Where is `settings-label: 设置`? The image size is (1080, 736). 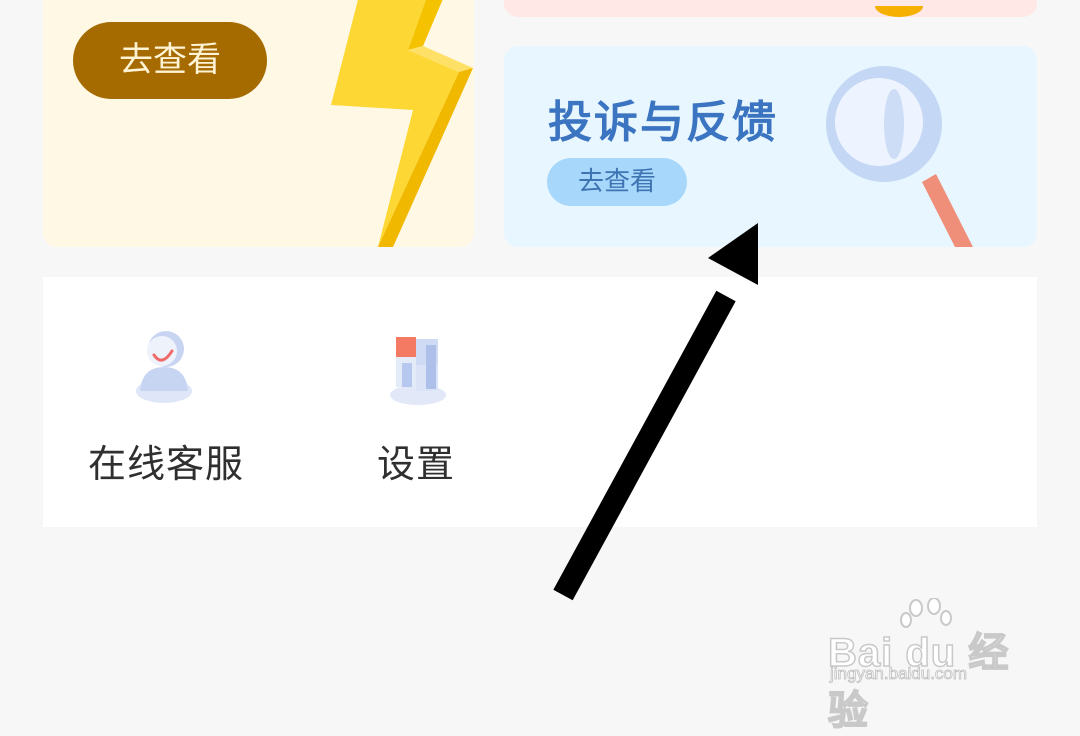
settings-label: 设置 is located at coordinates (415, 464).